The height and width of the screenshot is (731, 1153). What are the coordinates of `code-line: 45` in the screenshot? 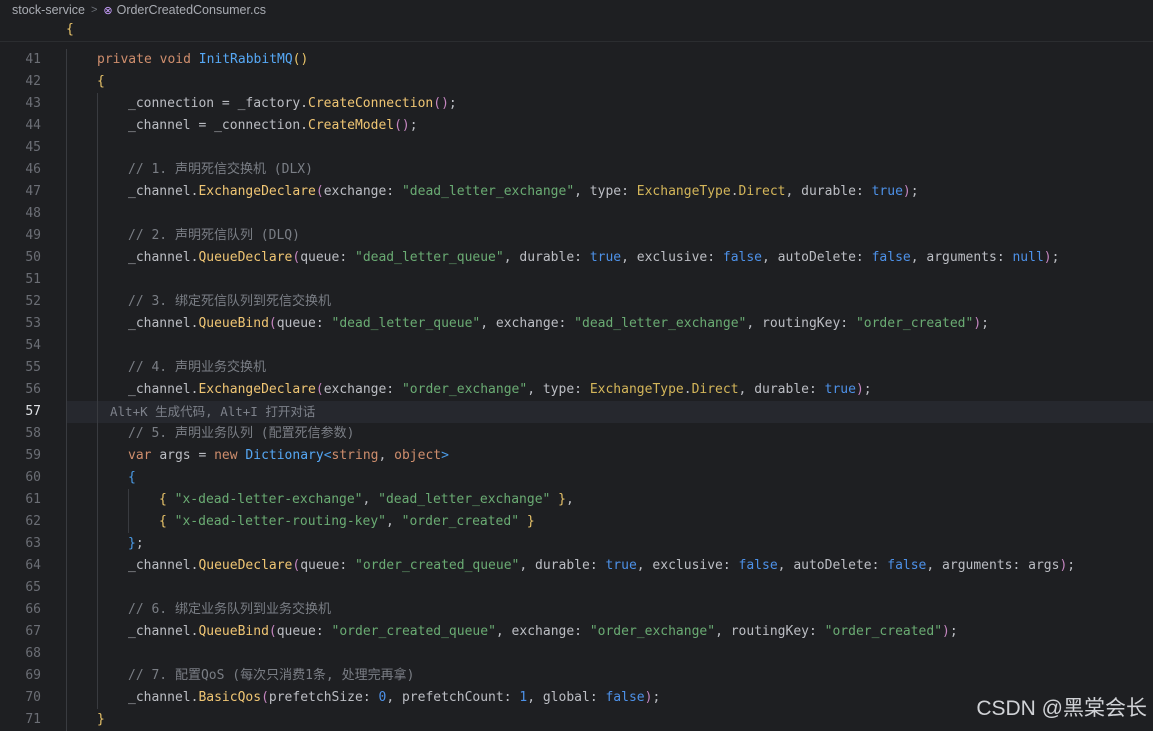 It's located at (576, 148).